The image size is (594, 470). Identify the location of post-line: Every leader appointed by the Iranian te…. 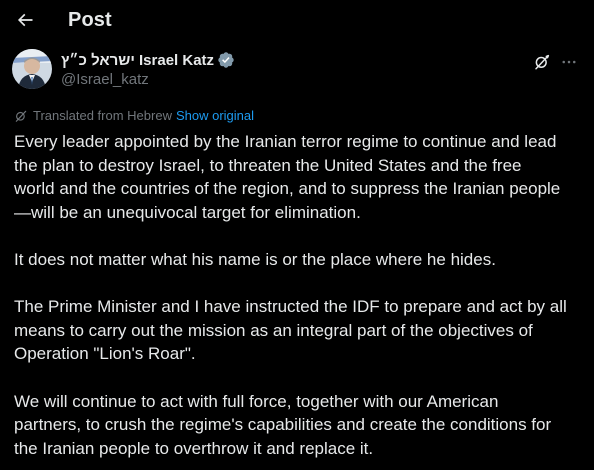
(285, 141).